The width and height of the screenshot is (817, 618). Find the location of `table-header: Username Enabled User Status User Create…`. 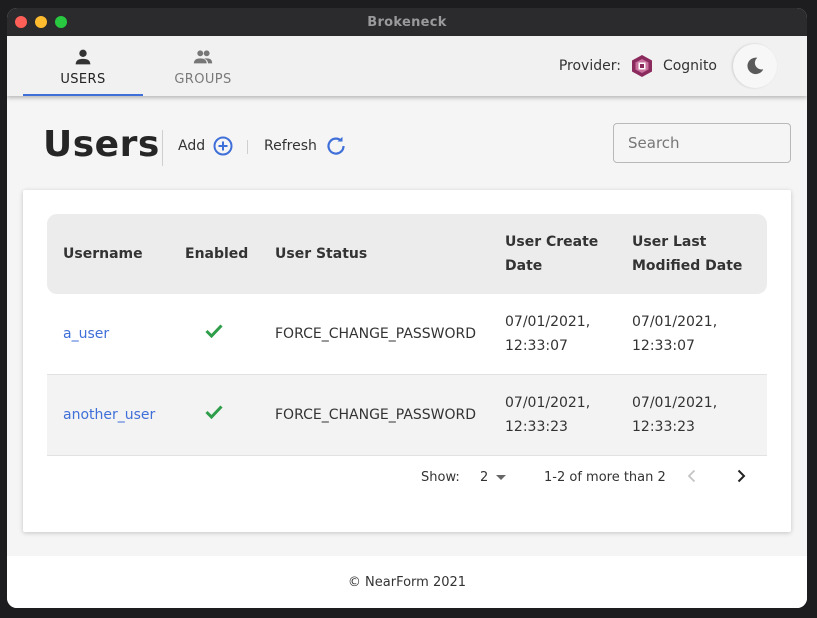

table-header: Username Enabled User Status User Create… is located at coordinates (407, 254).